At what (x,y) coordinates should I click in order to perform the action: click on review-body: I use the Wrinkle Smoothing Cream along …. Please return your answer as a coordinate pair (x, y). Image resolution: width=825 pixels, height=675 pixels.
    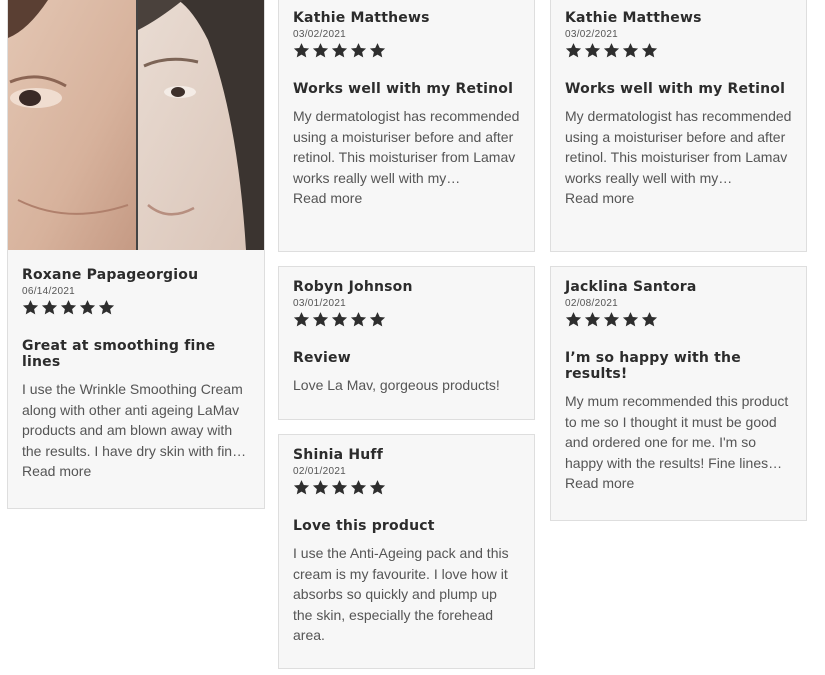
    Looking at the image, I should click on (132, 420).